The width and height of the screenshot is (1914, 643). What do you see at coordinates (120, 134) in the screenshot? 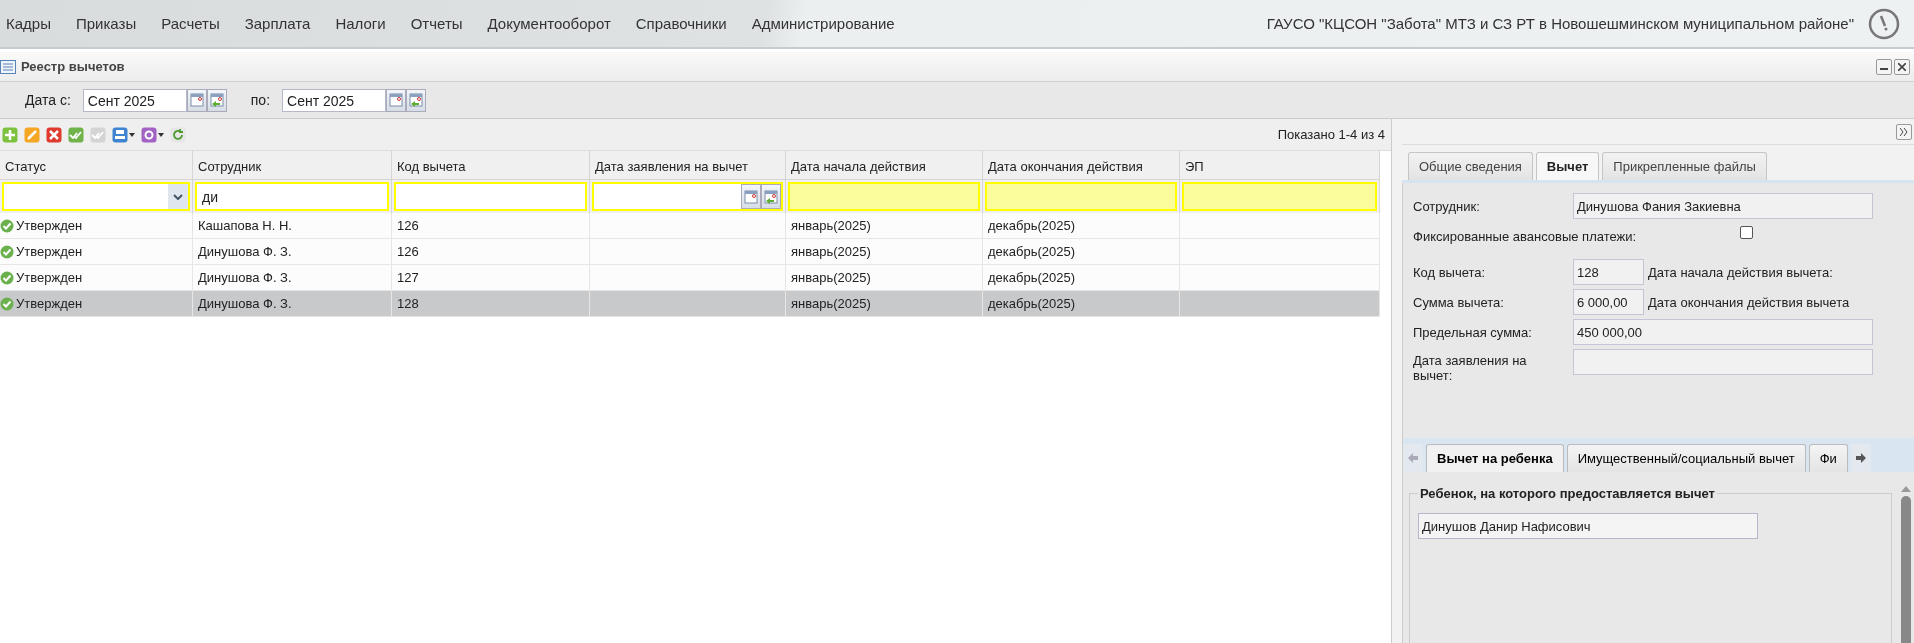
I see `printer-icon` at bounding box center [120, 134].